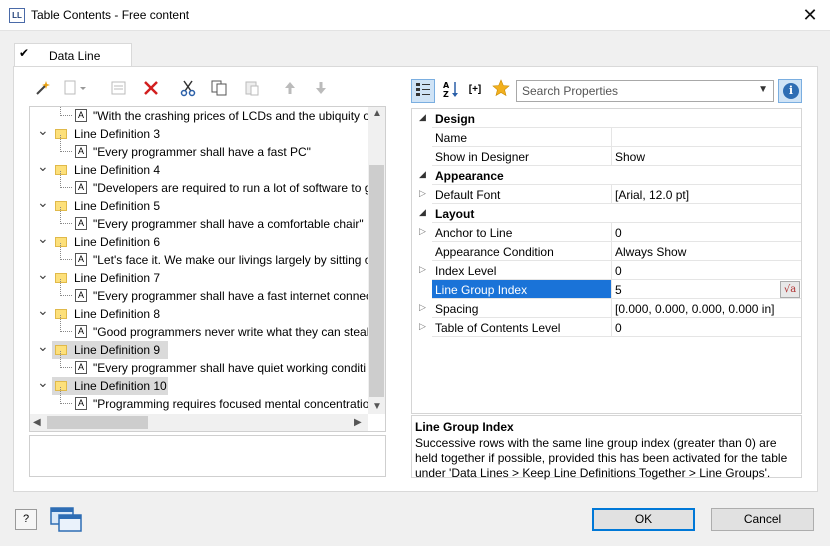 Image resolution: width=830 pixels, height=546 pixels. I want to click on tree-item-line-definition: ⌄ Line Definition 9, so click(200, 348).